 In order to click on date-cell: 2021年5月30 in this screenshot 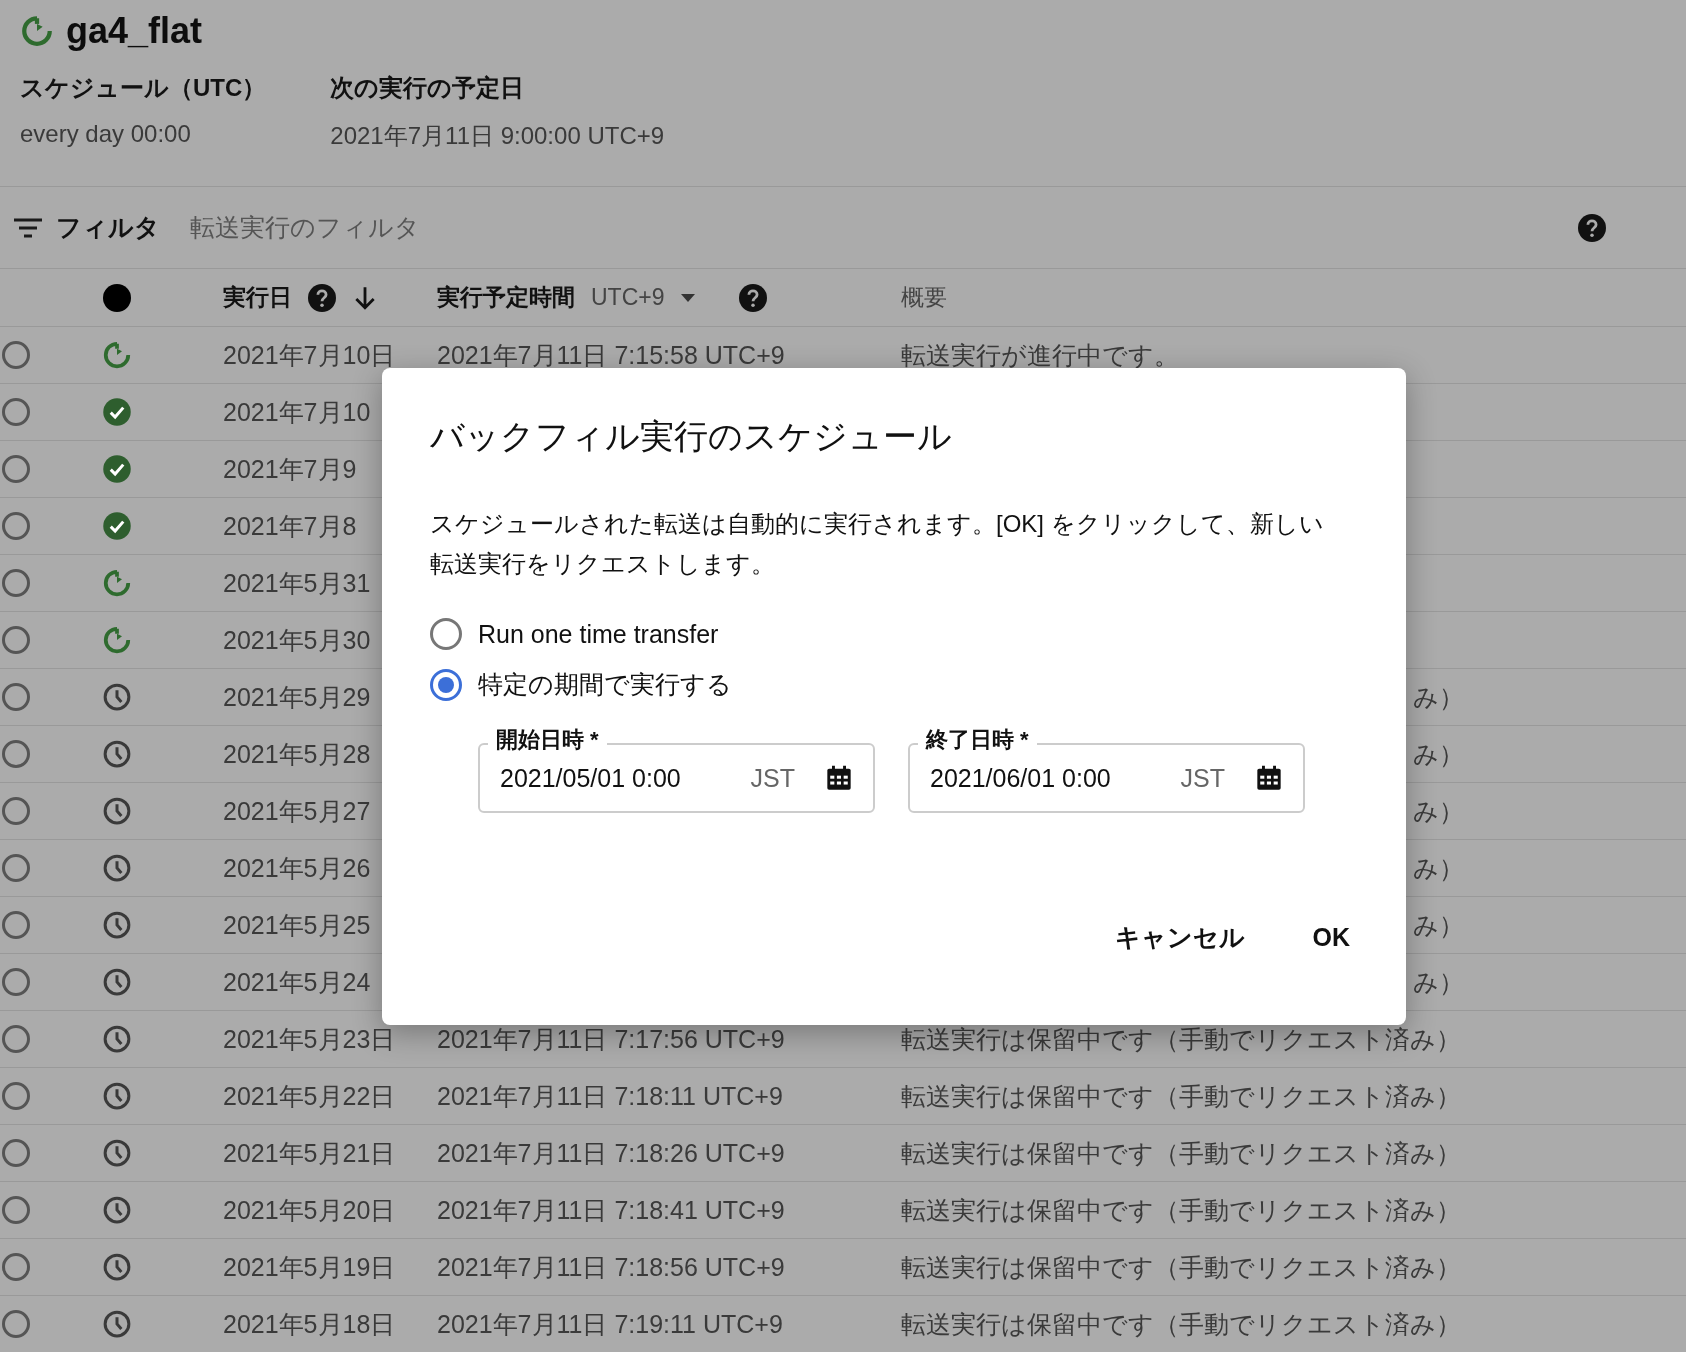, I will do `click(297, 639)`.